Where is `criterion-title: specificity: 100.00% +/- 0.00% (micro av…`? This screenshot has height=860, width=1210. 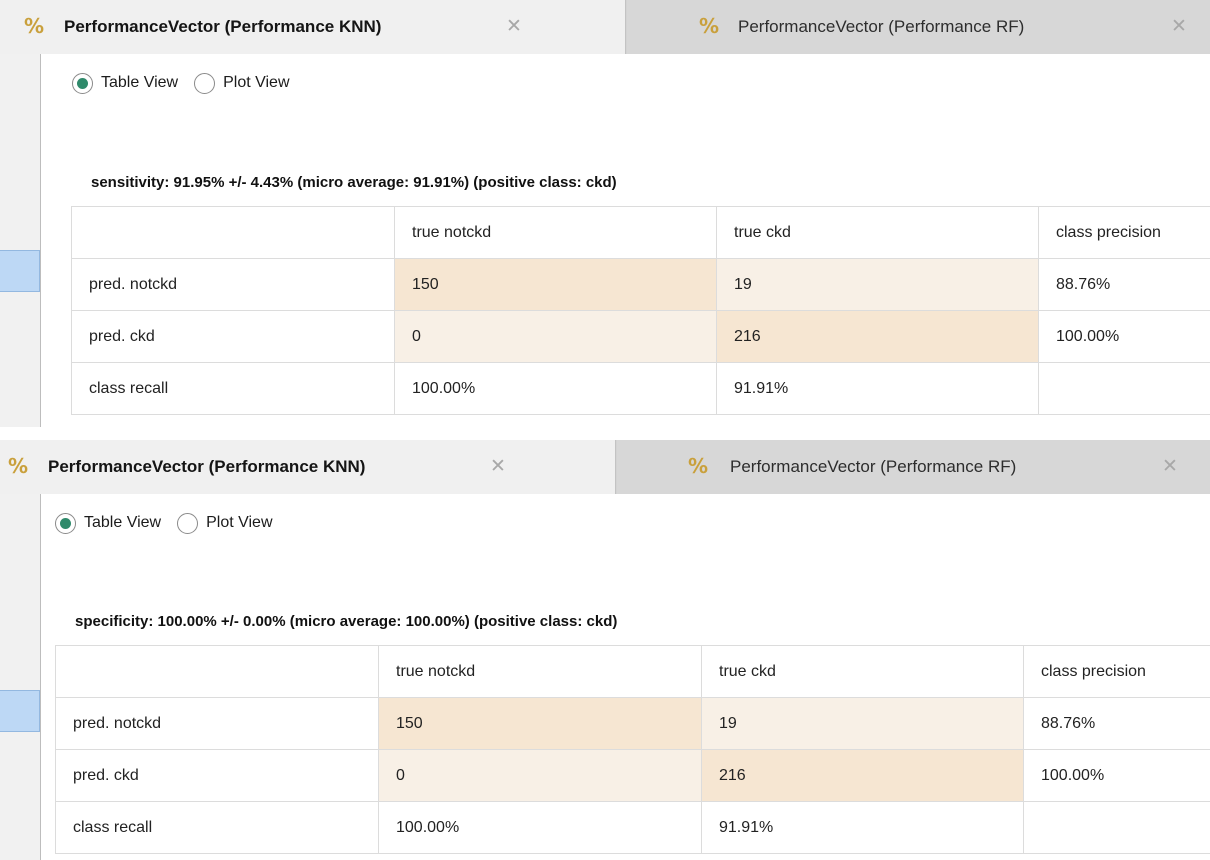
criterion-title: specificity: 100.00% +/- 0.00% (micro av… is located at coordinates (346, 621).